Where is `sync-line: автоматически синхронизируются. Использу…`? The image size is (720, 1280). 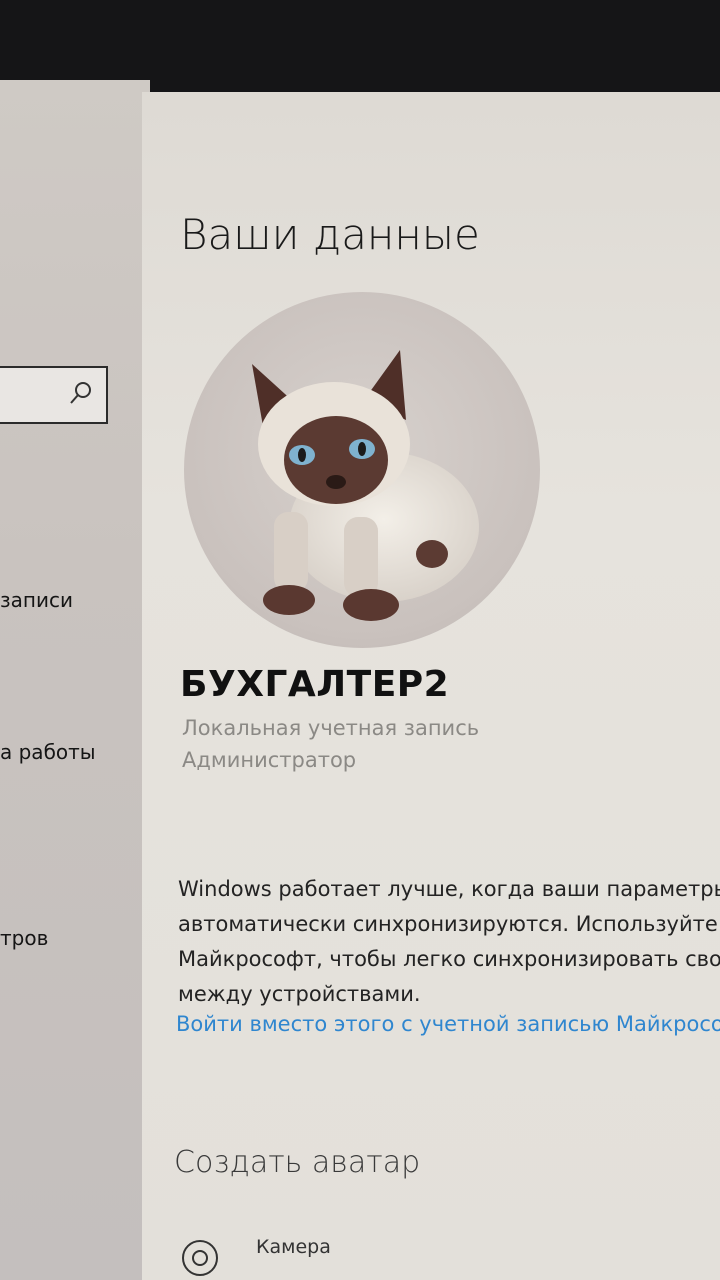 sync-line: автоматически синхронизируются. Использу… is located at coordinates (448, 924).